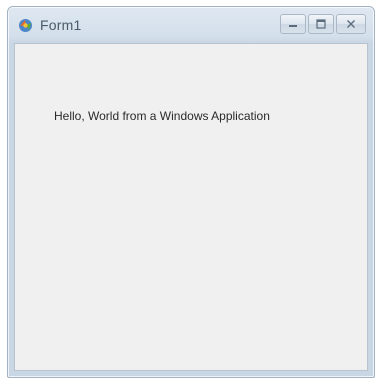 The image size is (382, 386). I want to click on minimize-button, so click(293, 24).